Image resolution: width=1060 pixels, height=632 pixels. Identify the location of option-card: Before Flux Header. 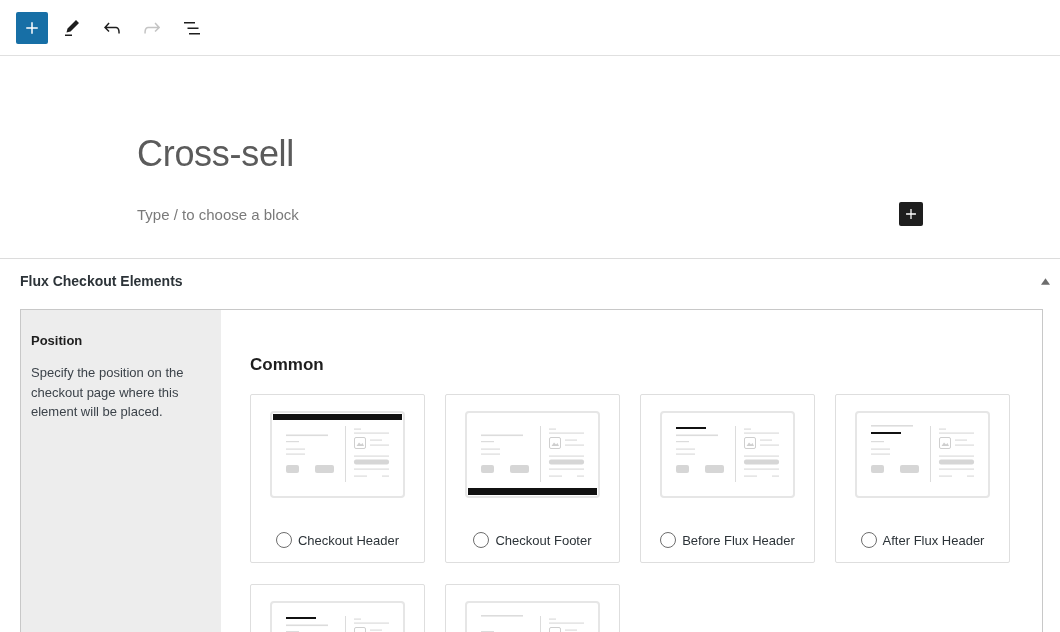
(727, 478).